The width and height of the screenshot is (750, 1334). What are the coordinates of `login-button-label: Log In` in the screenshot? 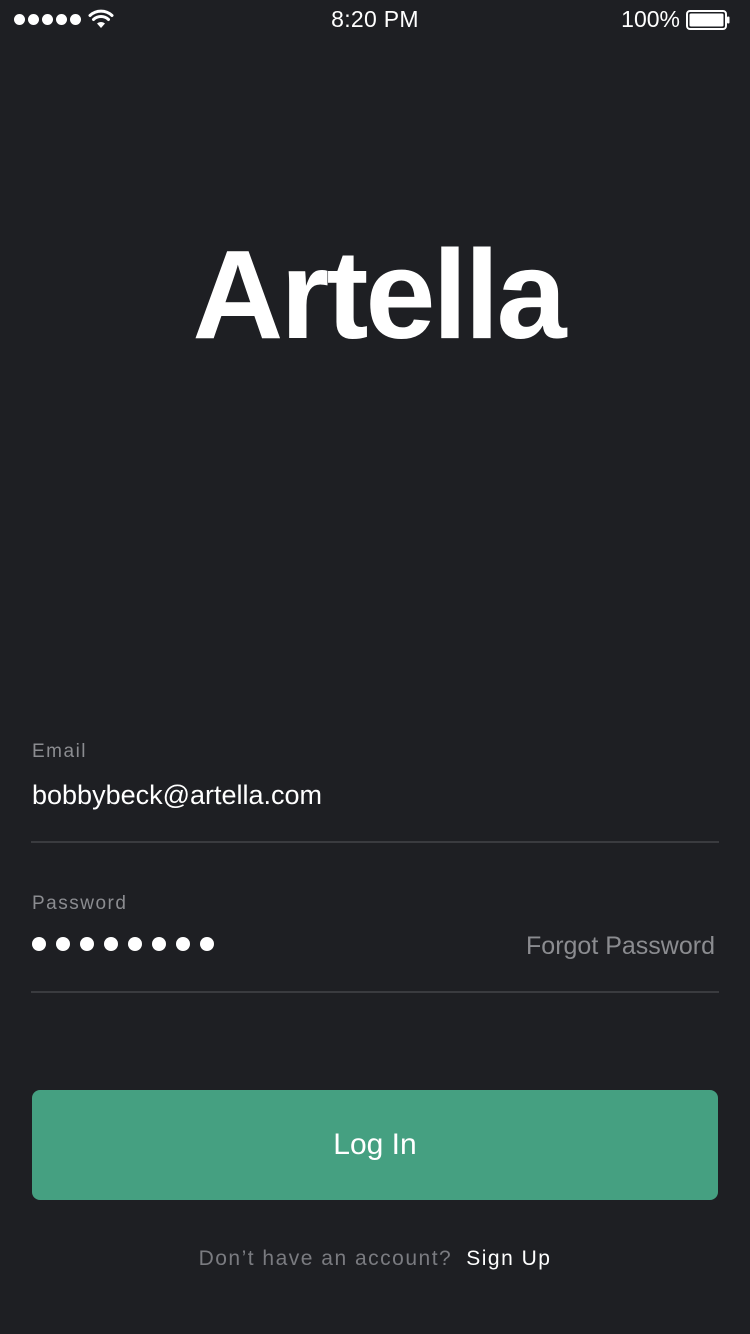 It's located at (375, 1144).